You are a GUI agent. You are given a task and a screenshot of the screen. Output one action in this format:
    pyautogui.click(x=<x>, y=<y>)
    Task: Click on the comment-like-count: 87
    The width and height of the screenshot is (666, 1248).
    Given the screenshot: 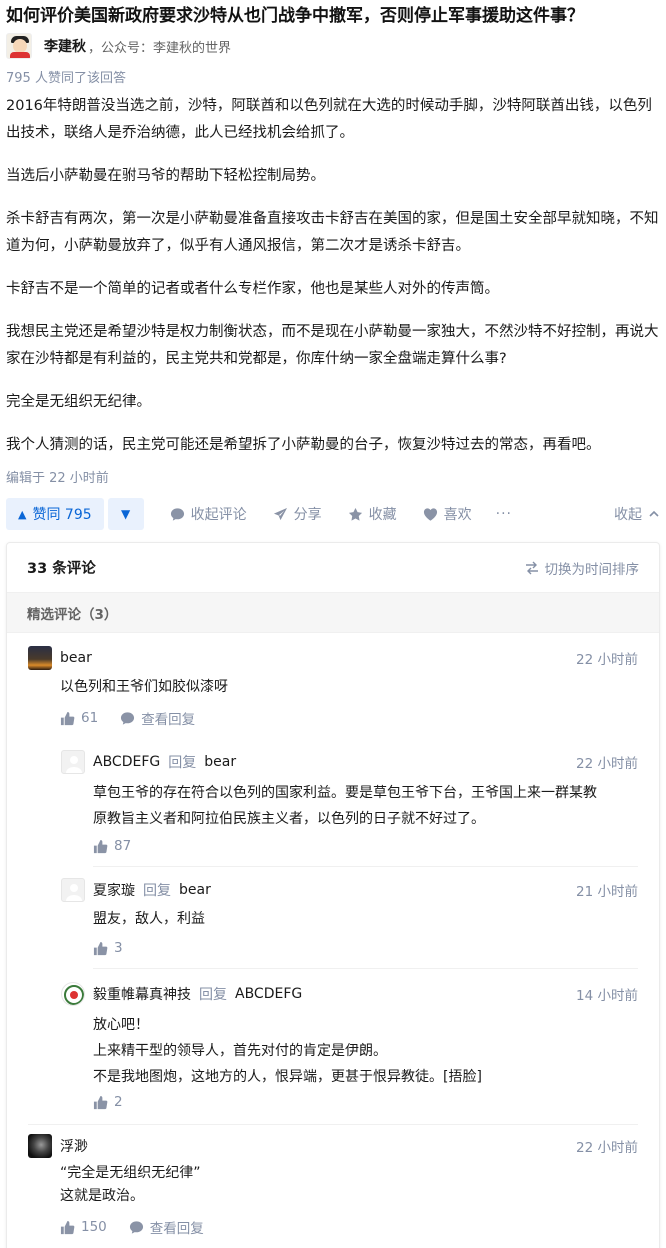 What is the action you would take?
    pyautogui.click(x=123, y=846)
    